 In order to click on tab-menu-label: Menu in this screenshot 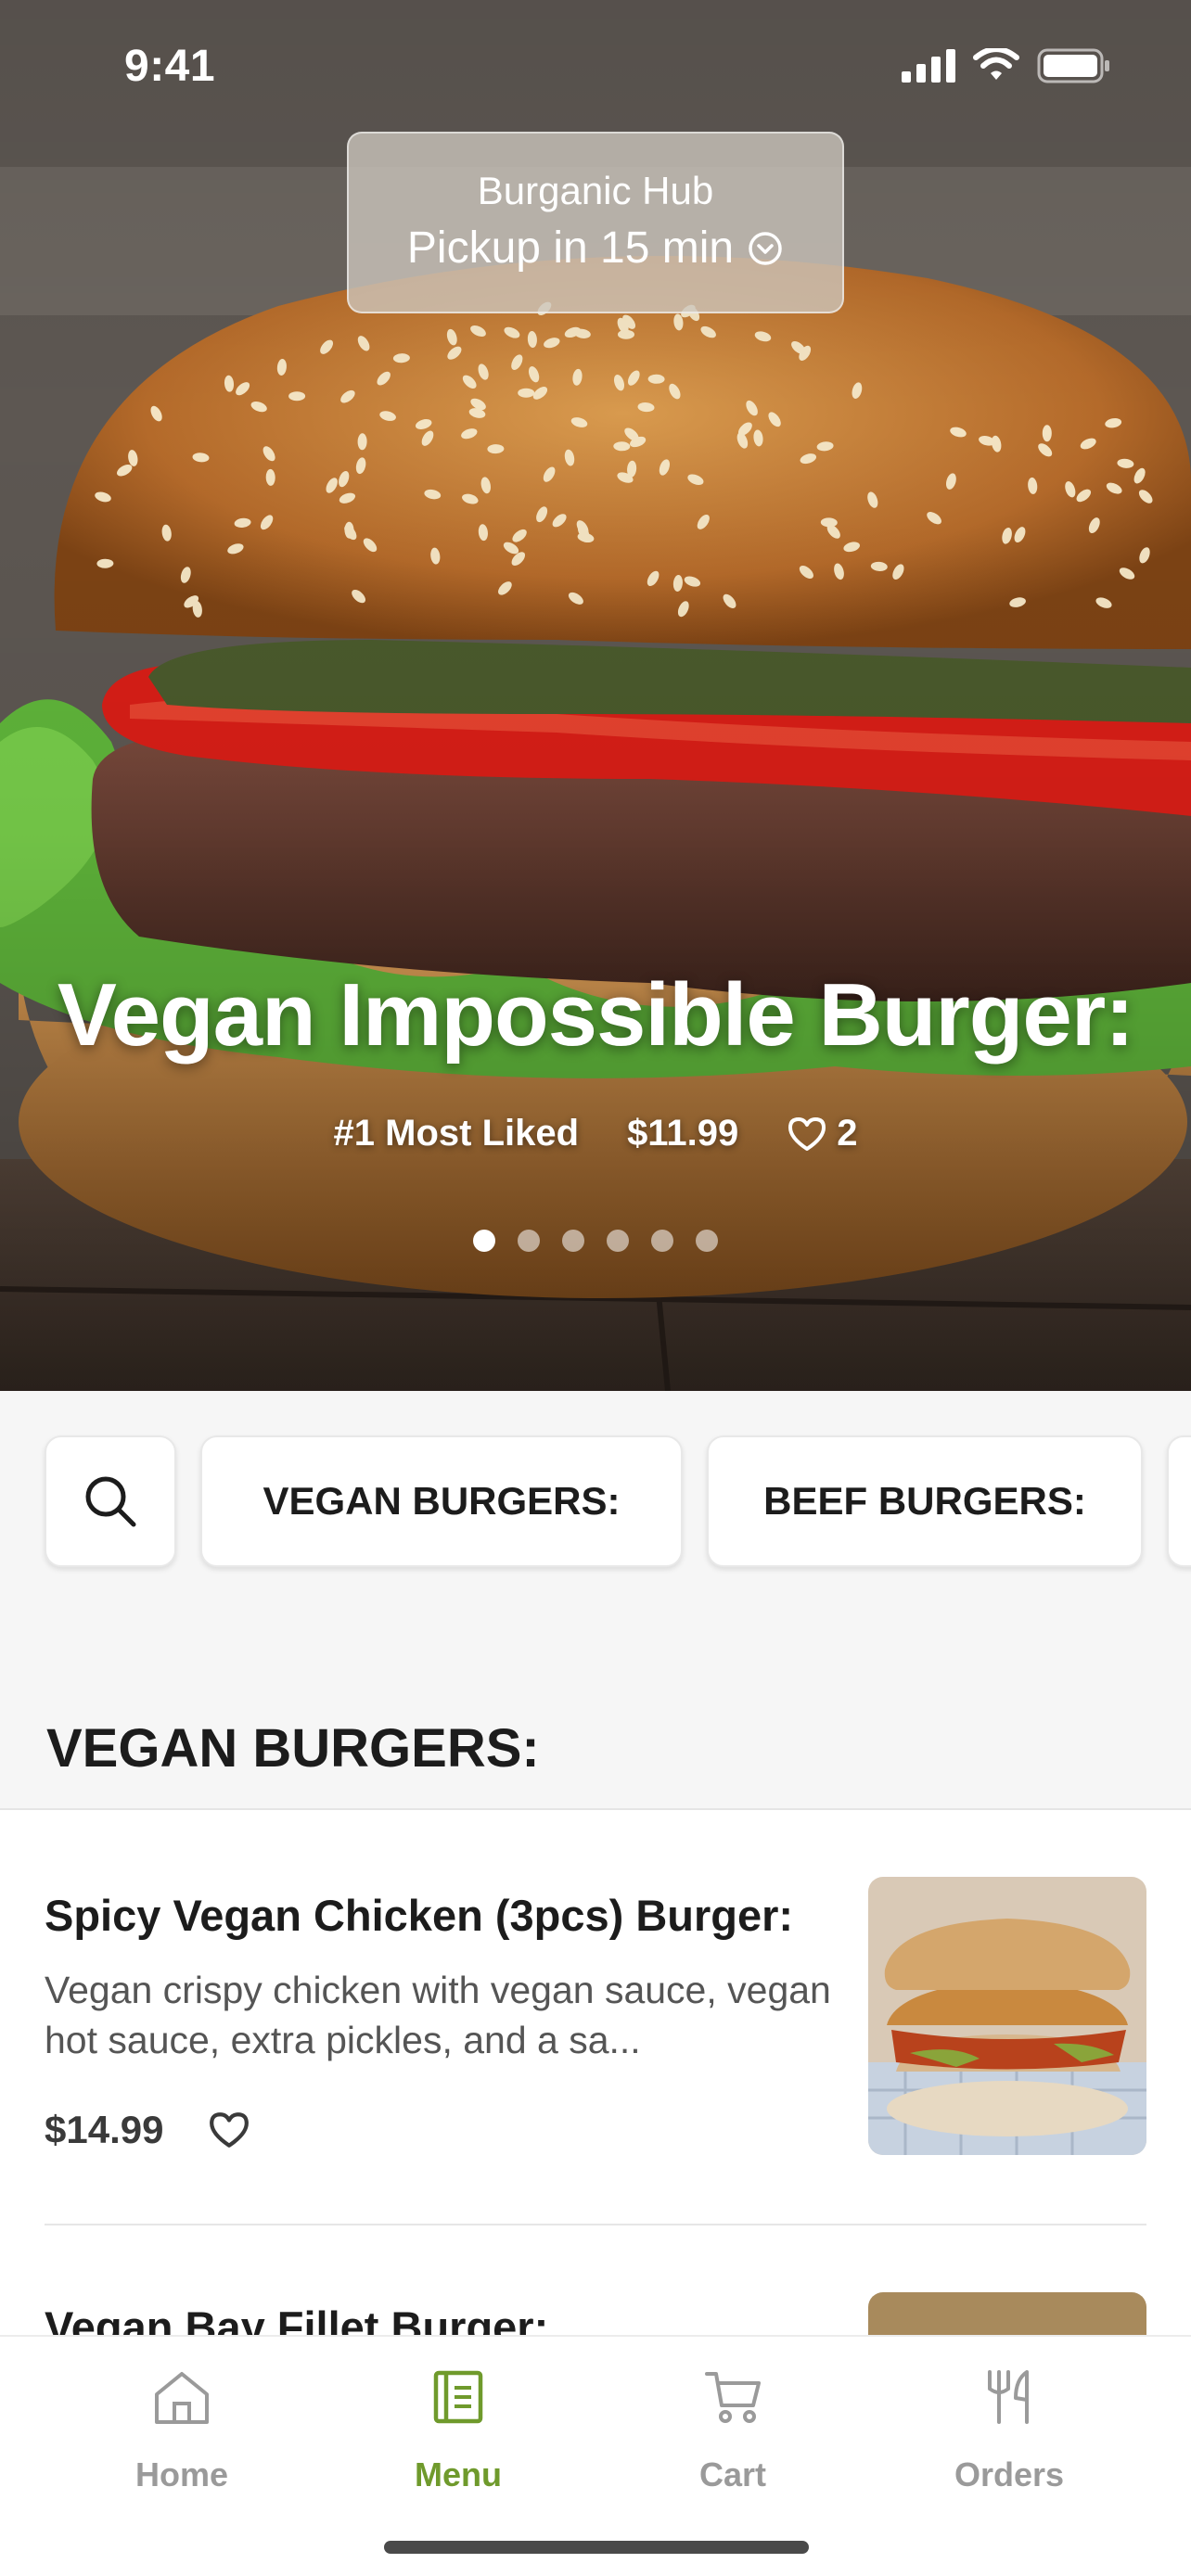, I will do `click(458, 2474)`.